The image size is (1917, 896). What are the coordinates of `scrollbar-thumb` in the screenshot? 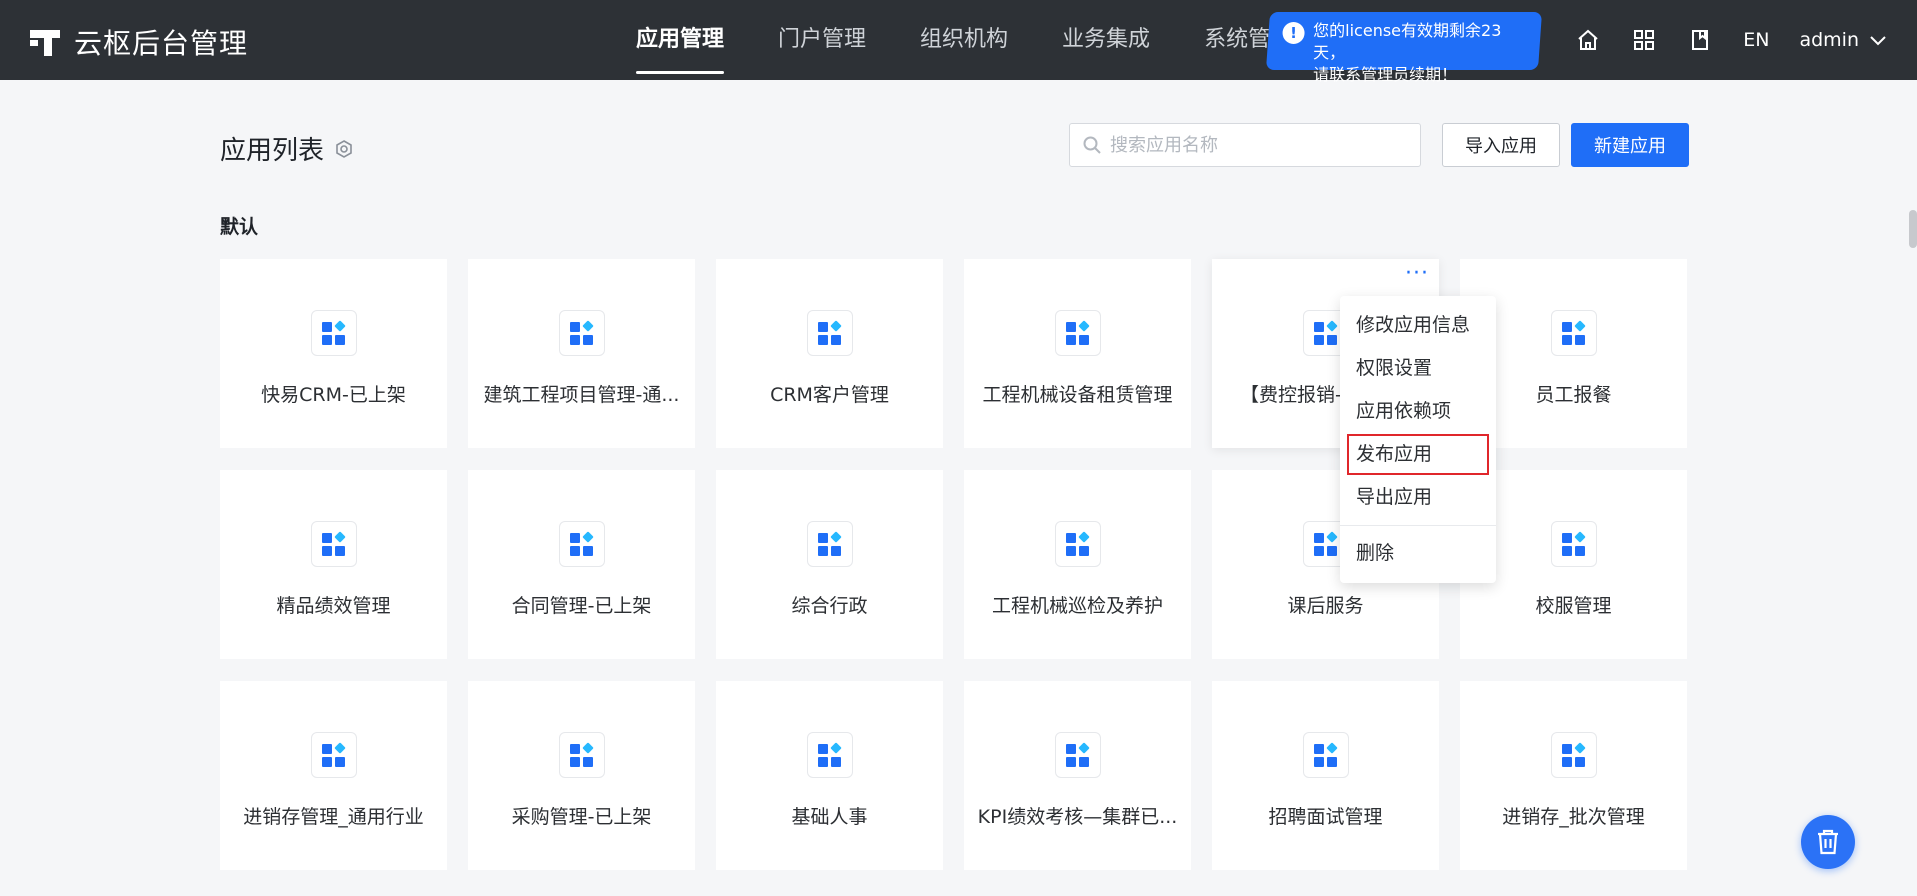 It's located at (1913, 229).